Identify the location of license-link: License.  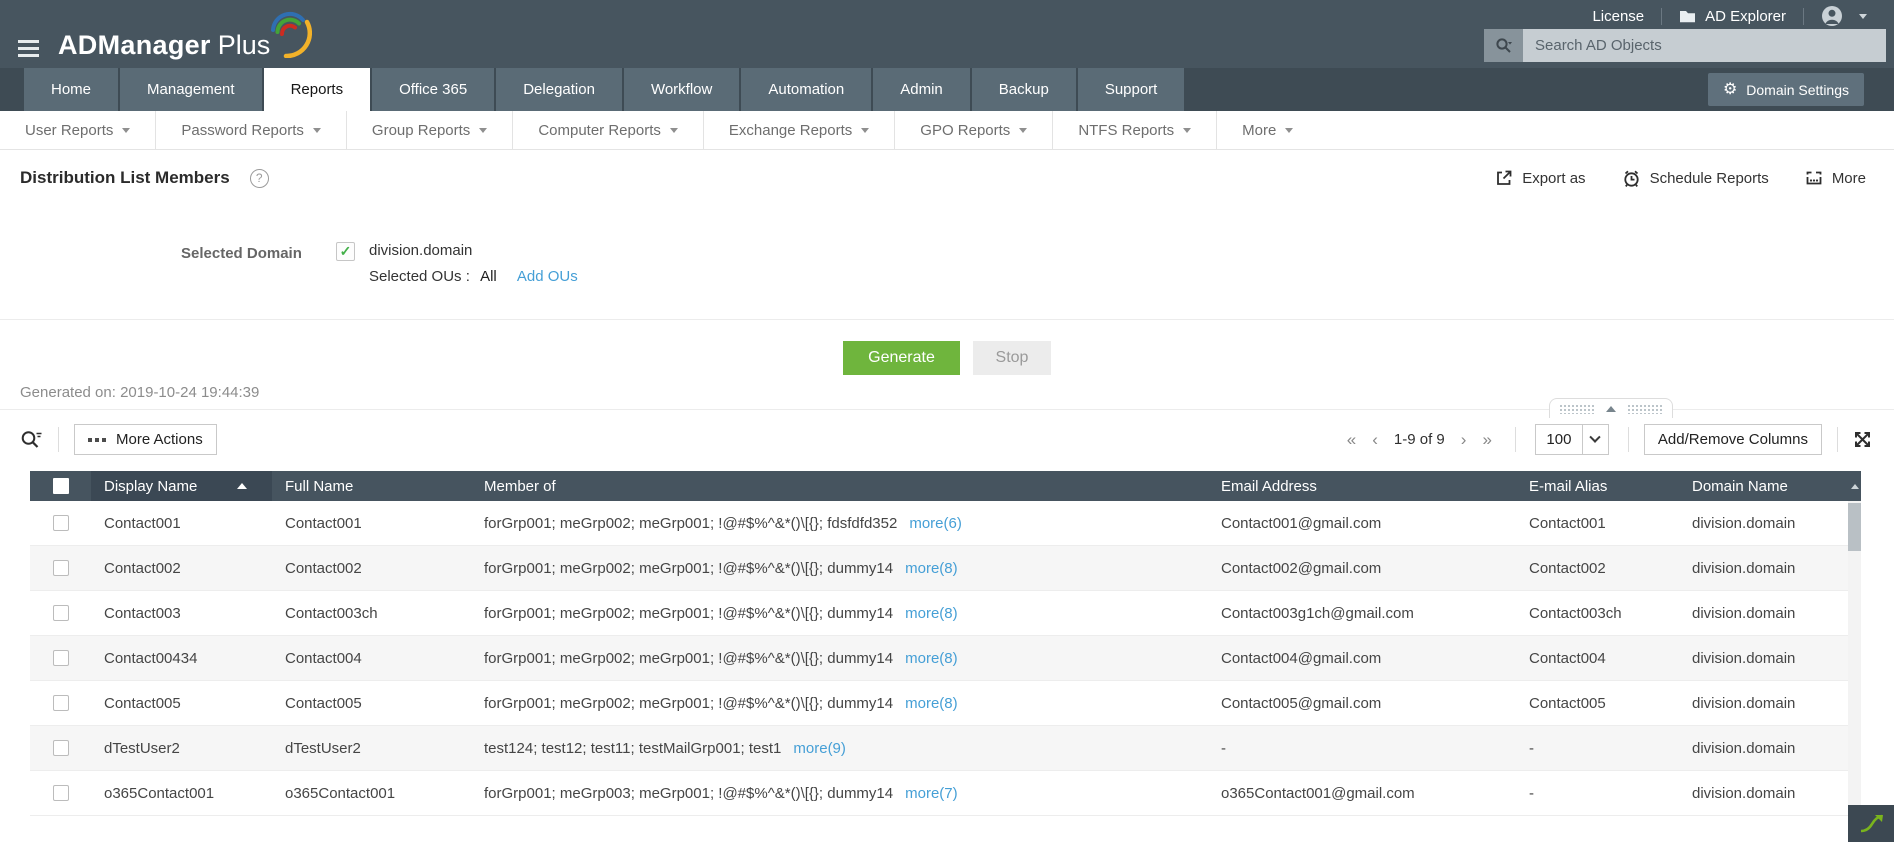
(1618, 16).